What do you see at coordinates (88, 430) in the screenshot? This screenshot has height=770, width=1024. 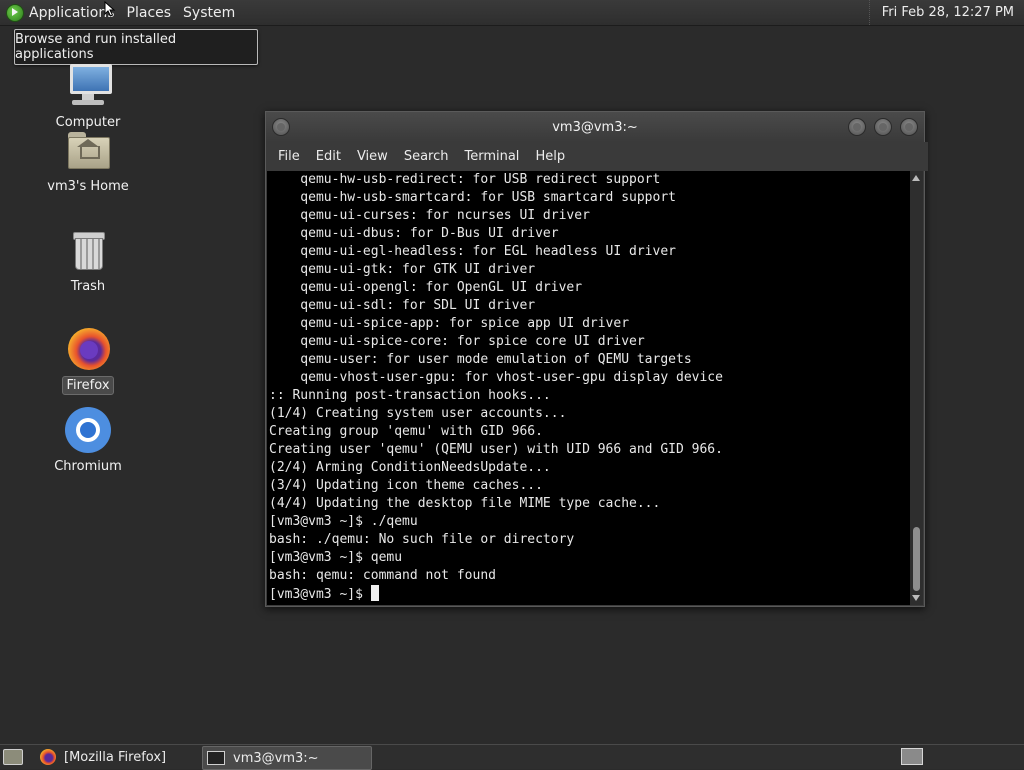 I see `chromium-icon` at bounding box center [88, 430].